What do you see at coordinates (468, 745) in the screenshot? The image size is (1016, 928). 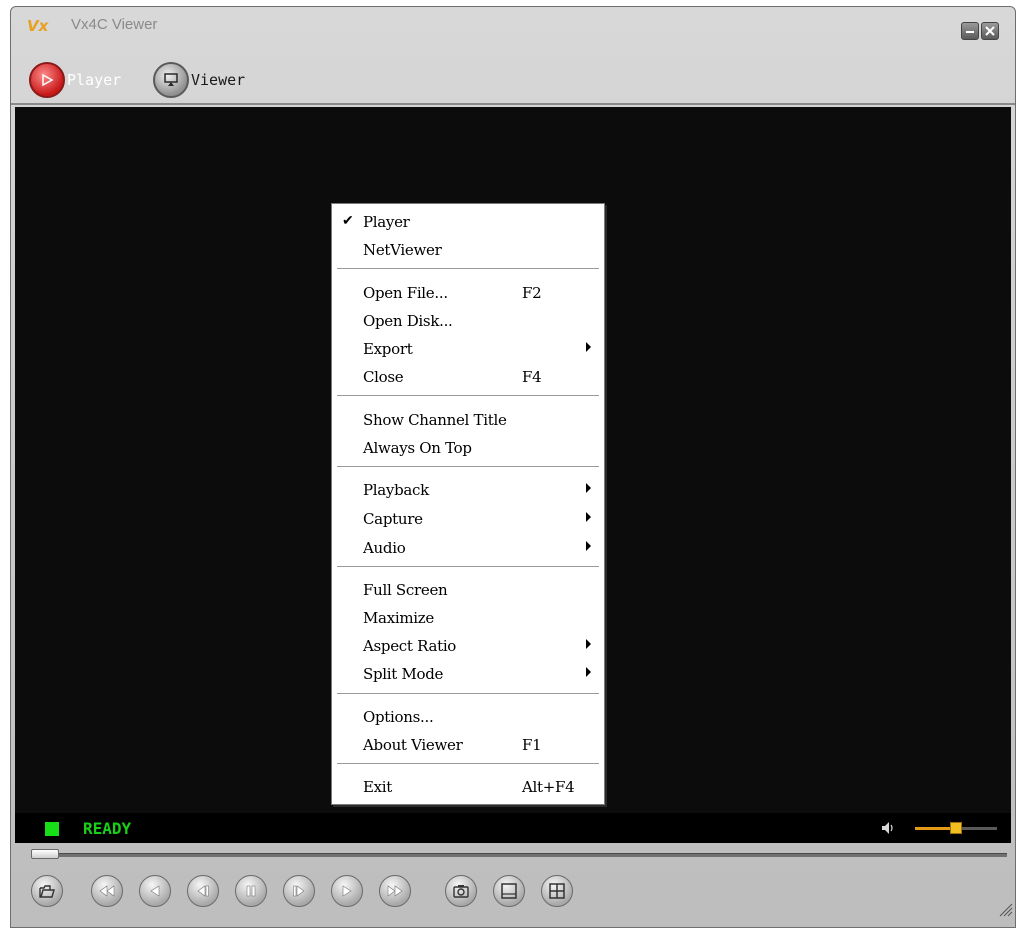 I see `menu-item-about-viewer: About Viewer F1` at bounding box center [468, 745].